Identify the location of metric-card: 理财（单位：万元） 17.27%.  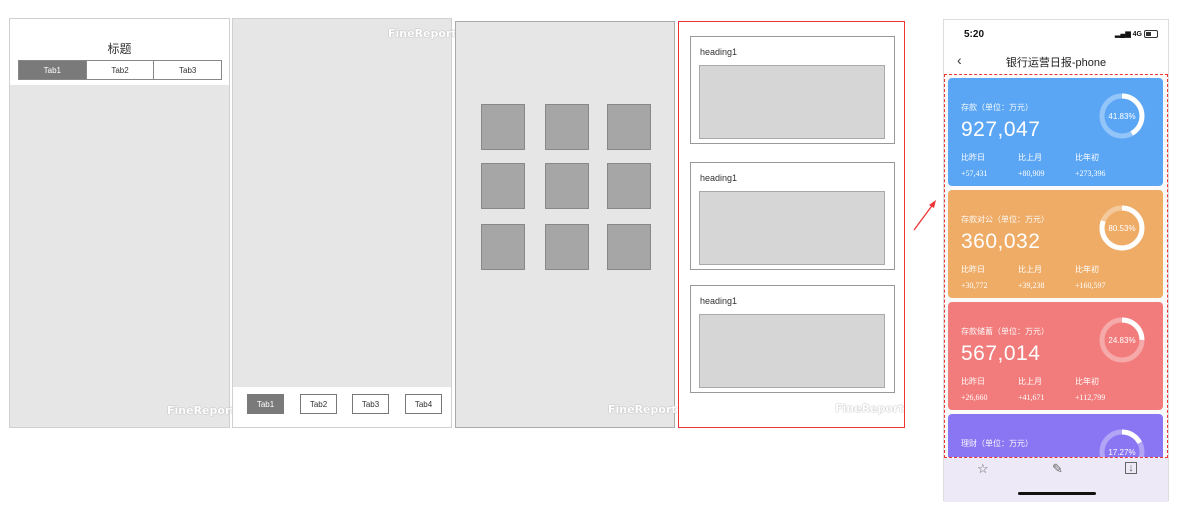
(1055, 435).